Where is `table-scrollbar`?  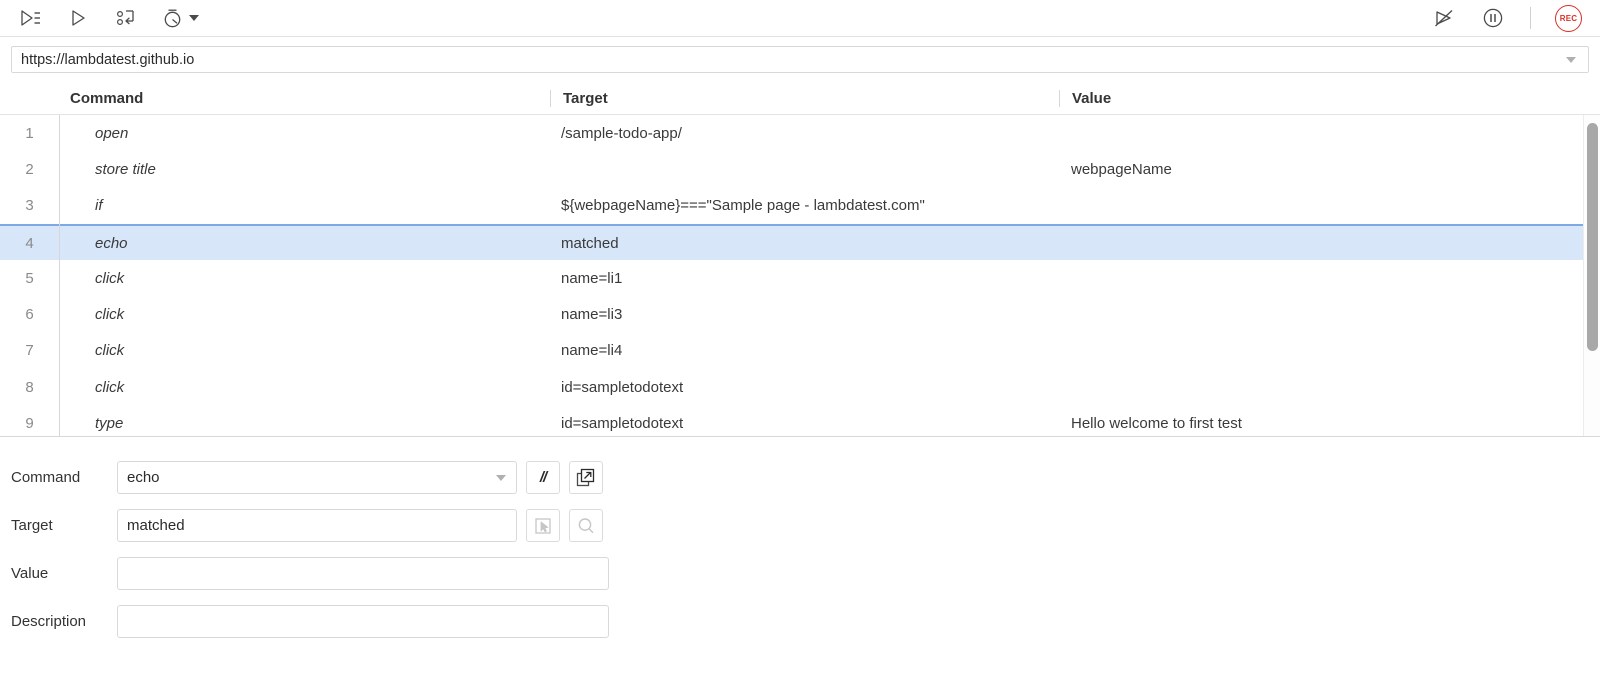 table-scrollbar is located at coordinates (1591, 275).